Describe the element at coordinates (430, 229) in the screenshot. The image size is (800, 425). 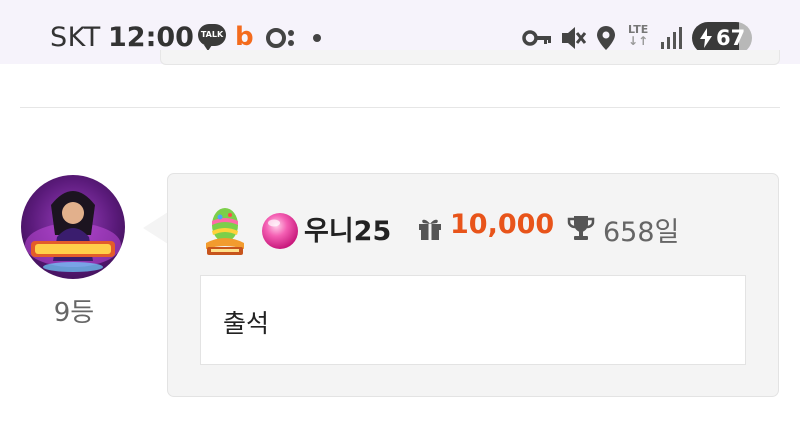
I see `gift-icon` at that location.